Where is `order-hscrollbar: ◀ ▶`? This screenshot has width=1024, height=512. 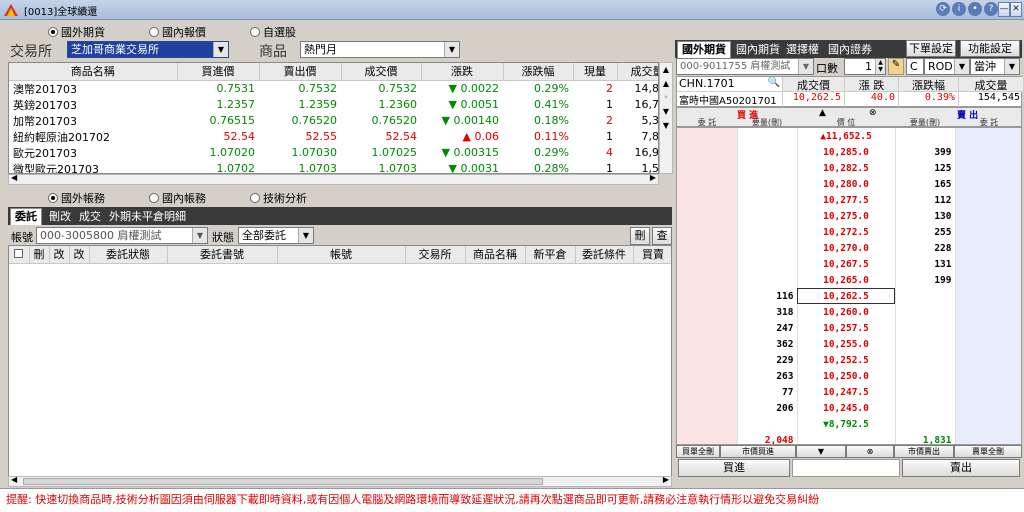 order-hscrollbar: ◀ ▶ is located at coordinates (340, 481).